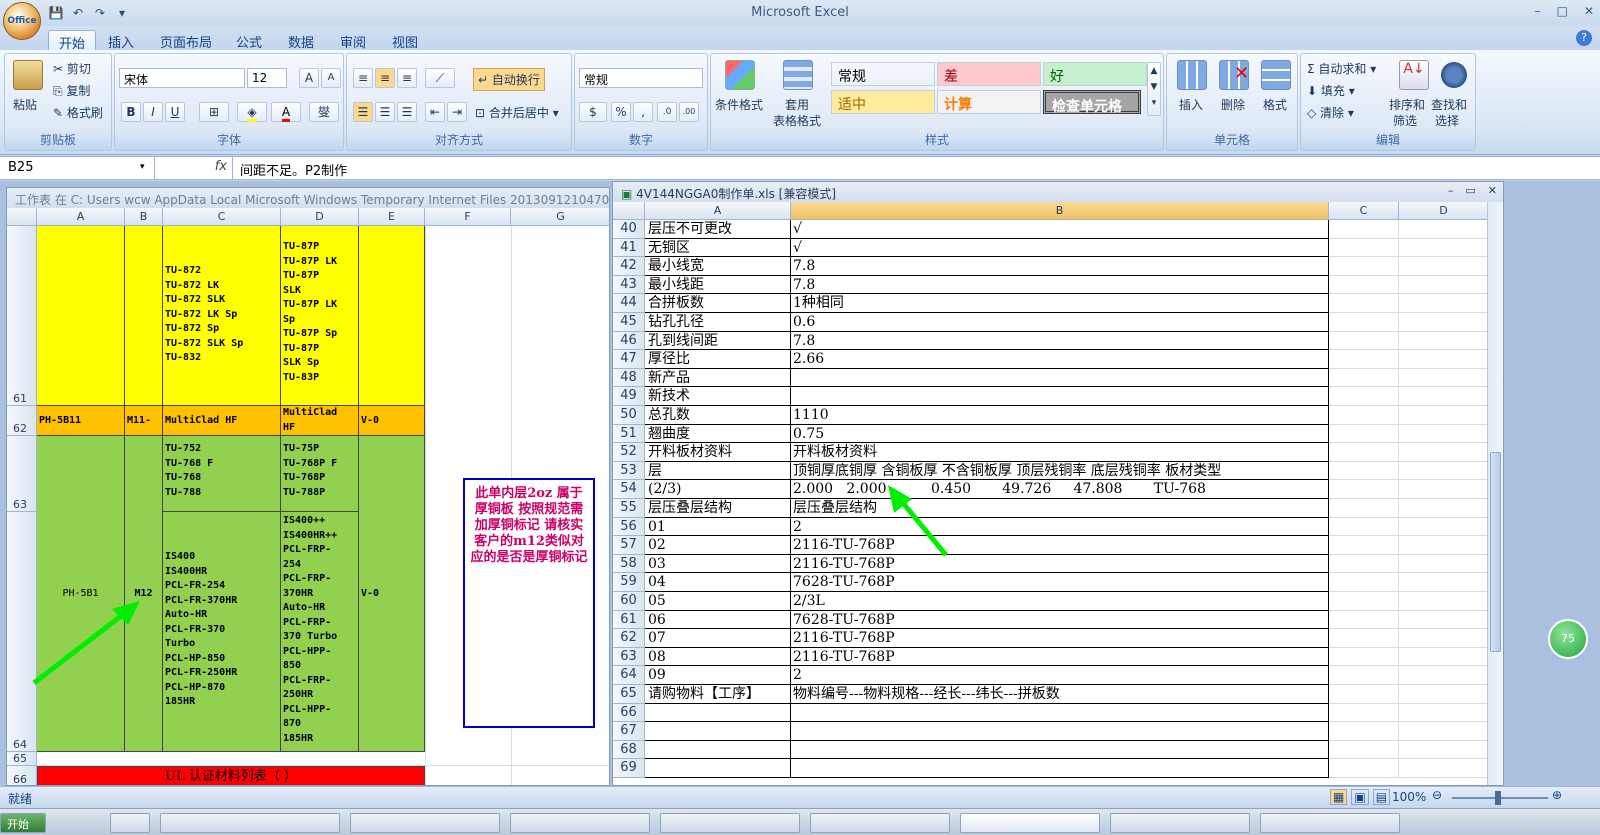  I want to click on cell-e63: V-0, so click(392, 594).